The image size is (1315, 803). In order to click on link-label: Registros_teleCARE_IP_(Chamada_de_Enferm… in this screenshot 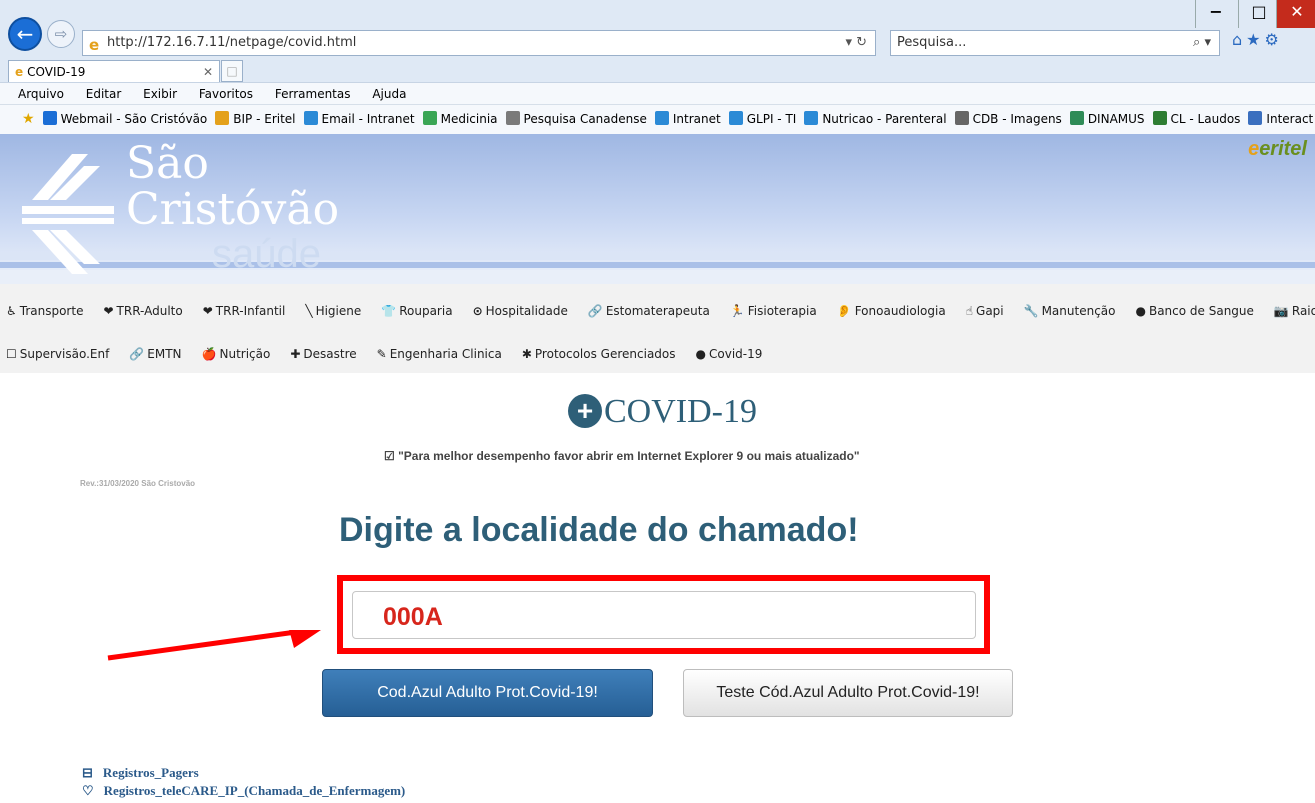, I will do `click(255, 790)`.